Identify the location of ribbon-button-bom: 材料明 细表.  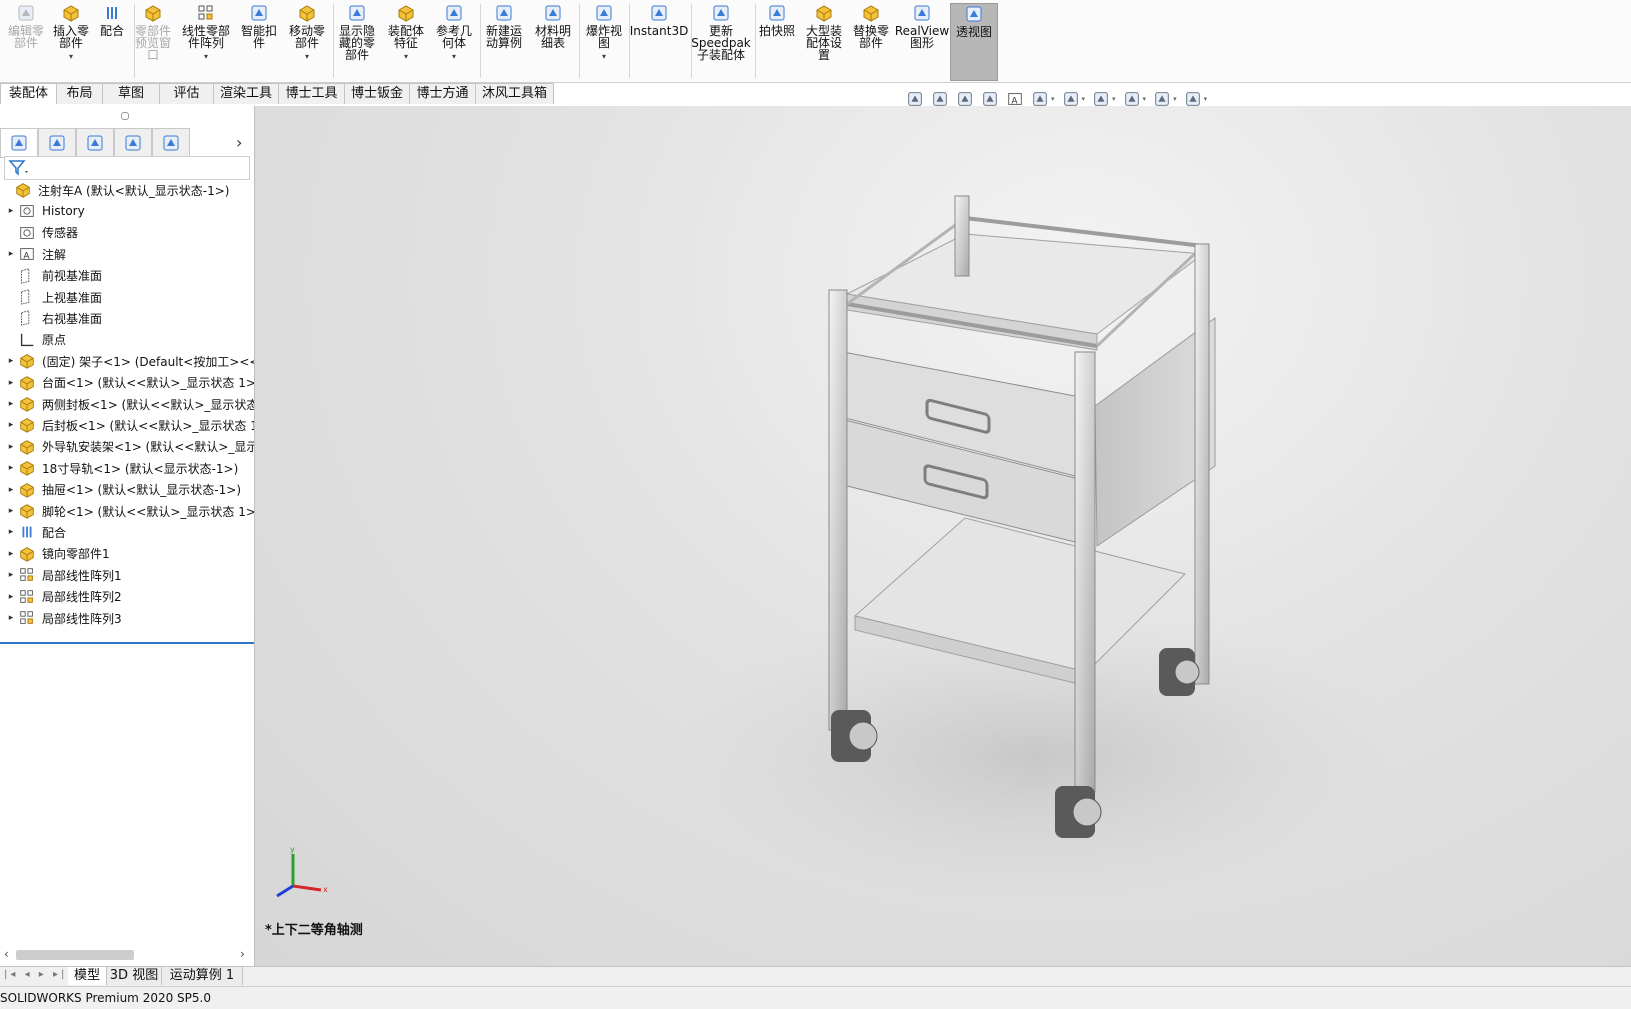
(553, 41).